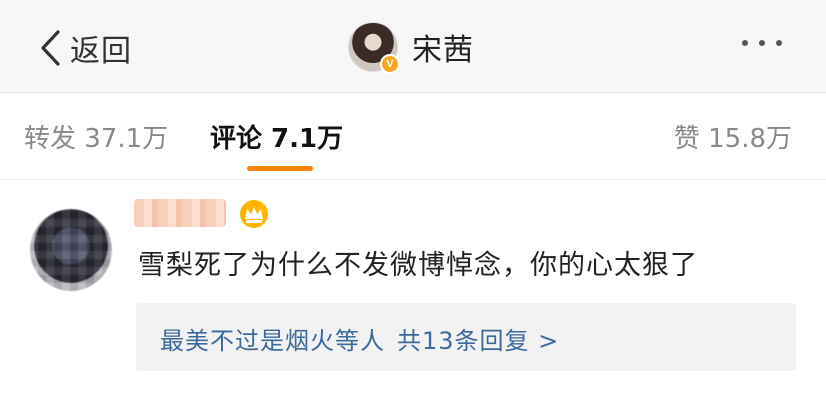 This screenshot has height=408, width=826. What do you see at coordinates (96, 136) in the screenshot?
I see `tab-repost: 转发 37.1万` at bounding box center [96, 136].